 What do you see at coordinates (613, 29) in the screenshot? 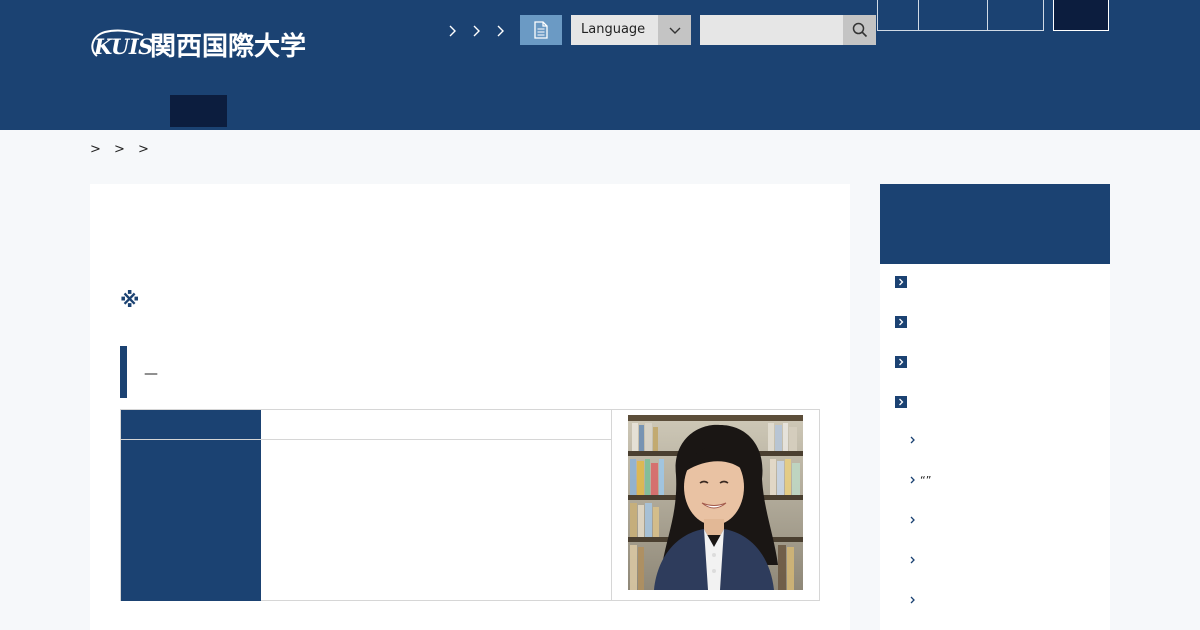
I see `language-label: Language` at bounding box center [613, 29].